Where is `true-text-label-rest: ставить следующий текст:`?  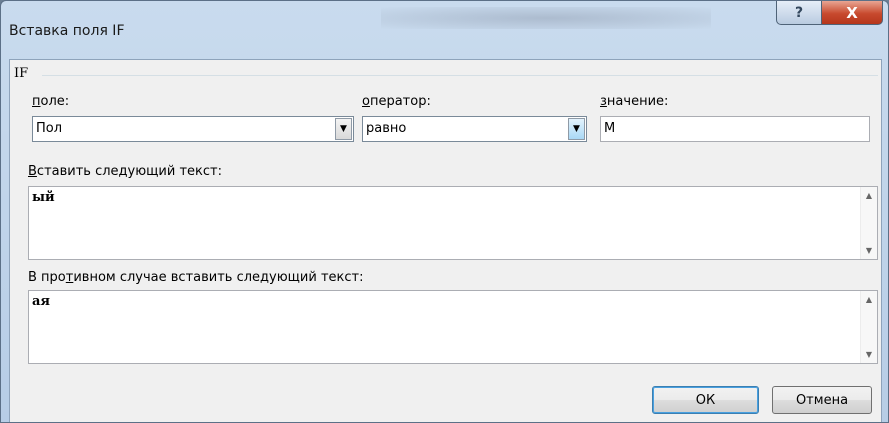
true-text-label-rest: ставить следующий текст: is located at coordinates (129, 171).